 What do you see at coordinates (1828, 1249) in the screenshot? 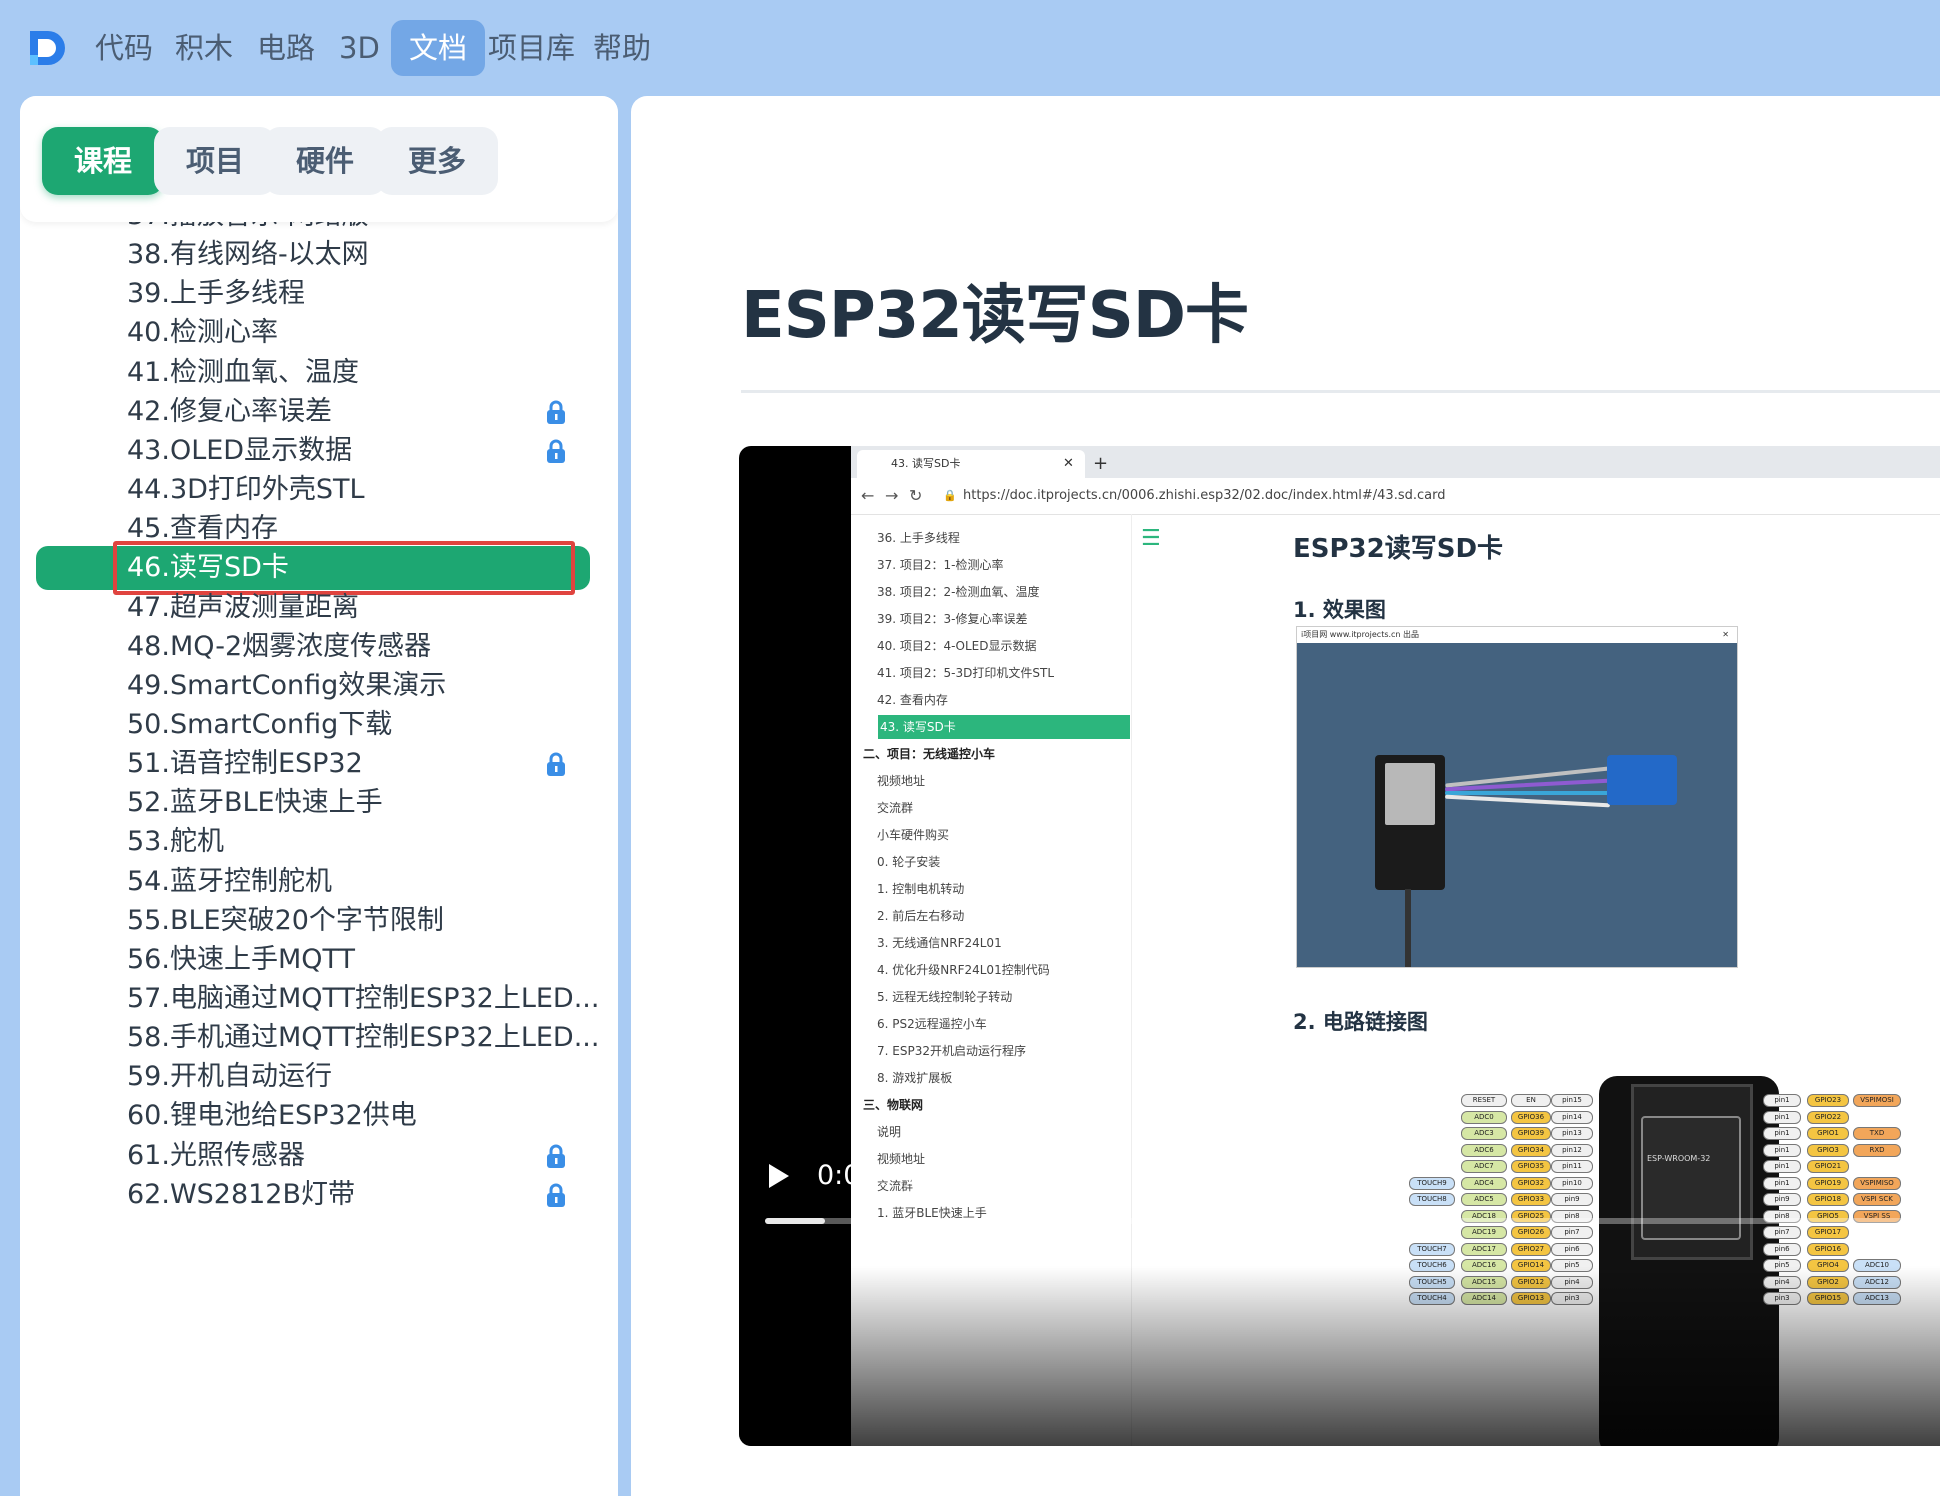
I see `pin-label: GPIO16` at bounding box center [1828, 1249].